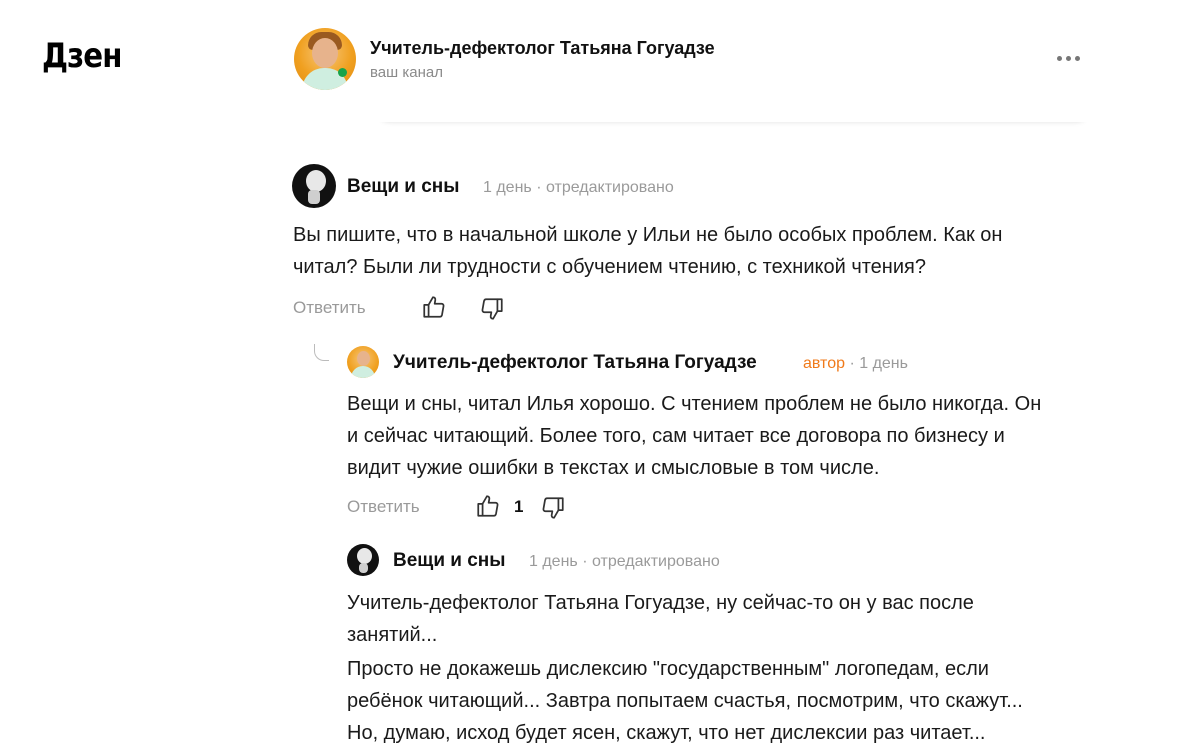 The image size is (1200, 756). I want to click on verified-badge-icon, so click(342, 72).